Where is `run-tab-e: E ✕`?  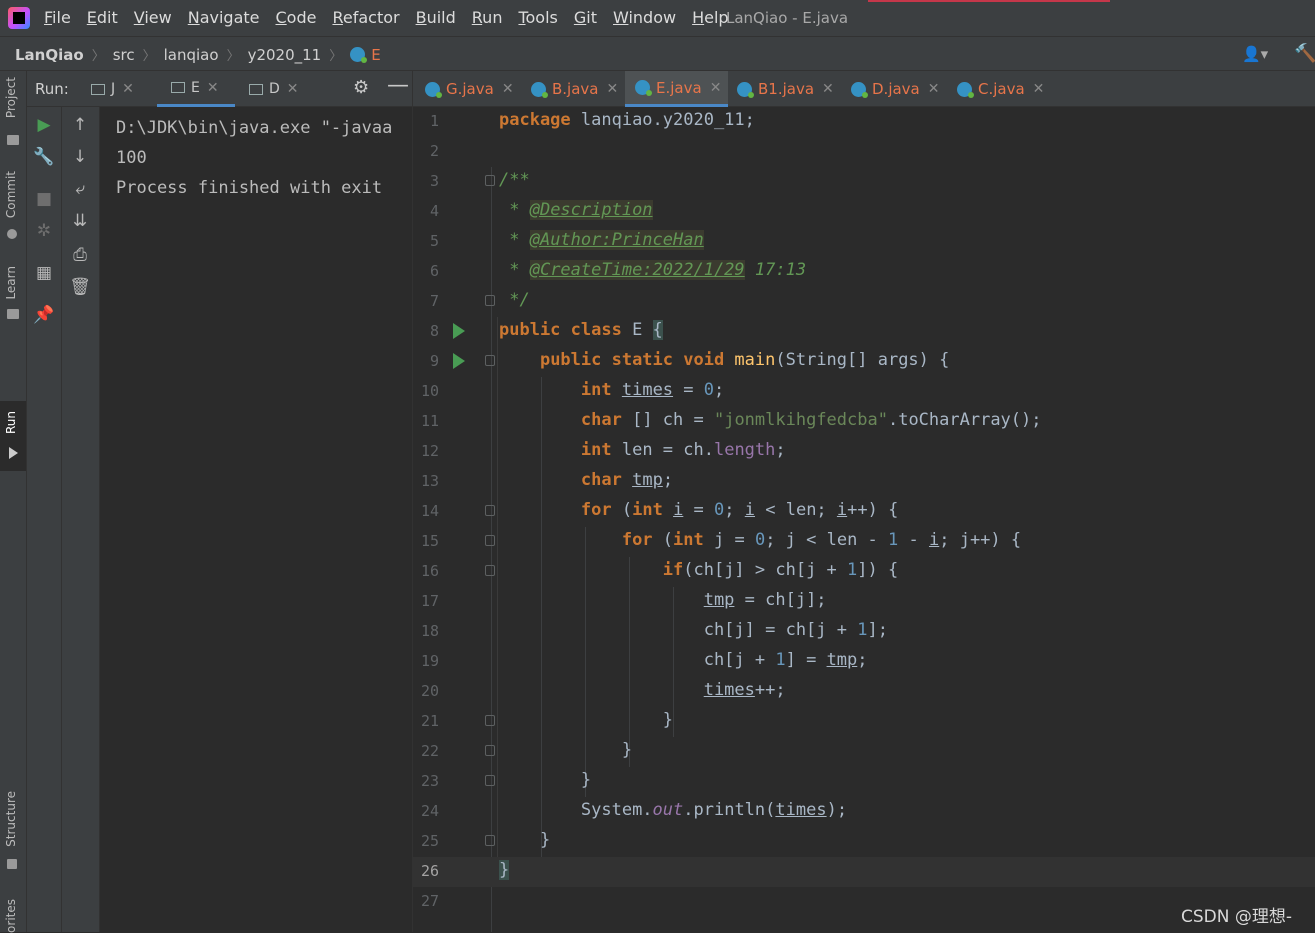 run-tab-e: E ✕ is located at coordinates (196, 89).